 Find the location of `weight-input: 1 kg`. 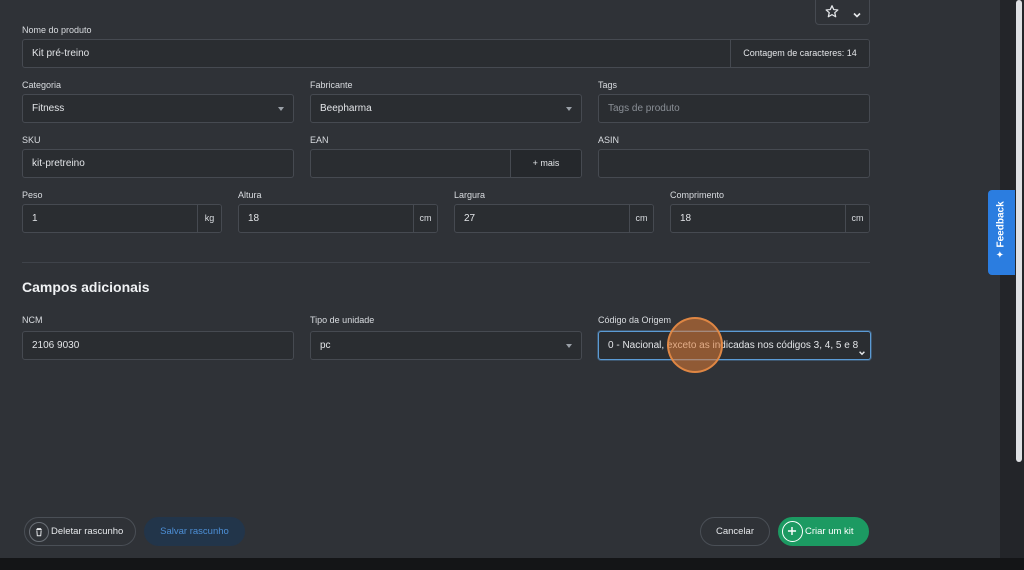

weight-input: 1 kg is located at coordinates (122, 218).